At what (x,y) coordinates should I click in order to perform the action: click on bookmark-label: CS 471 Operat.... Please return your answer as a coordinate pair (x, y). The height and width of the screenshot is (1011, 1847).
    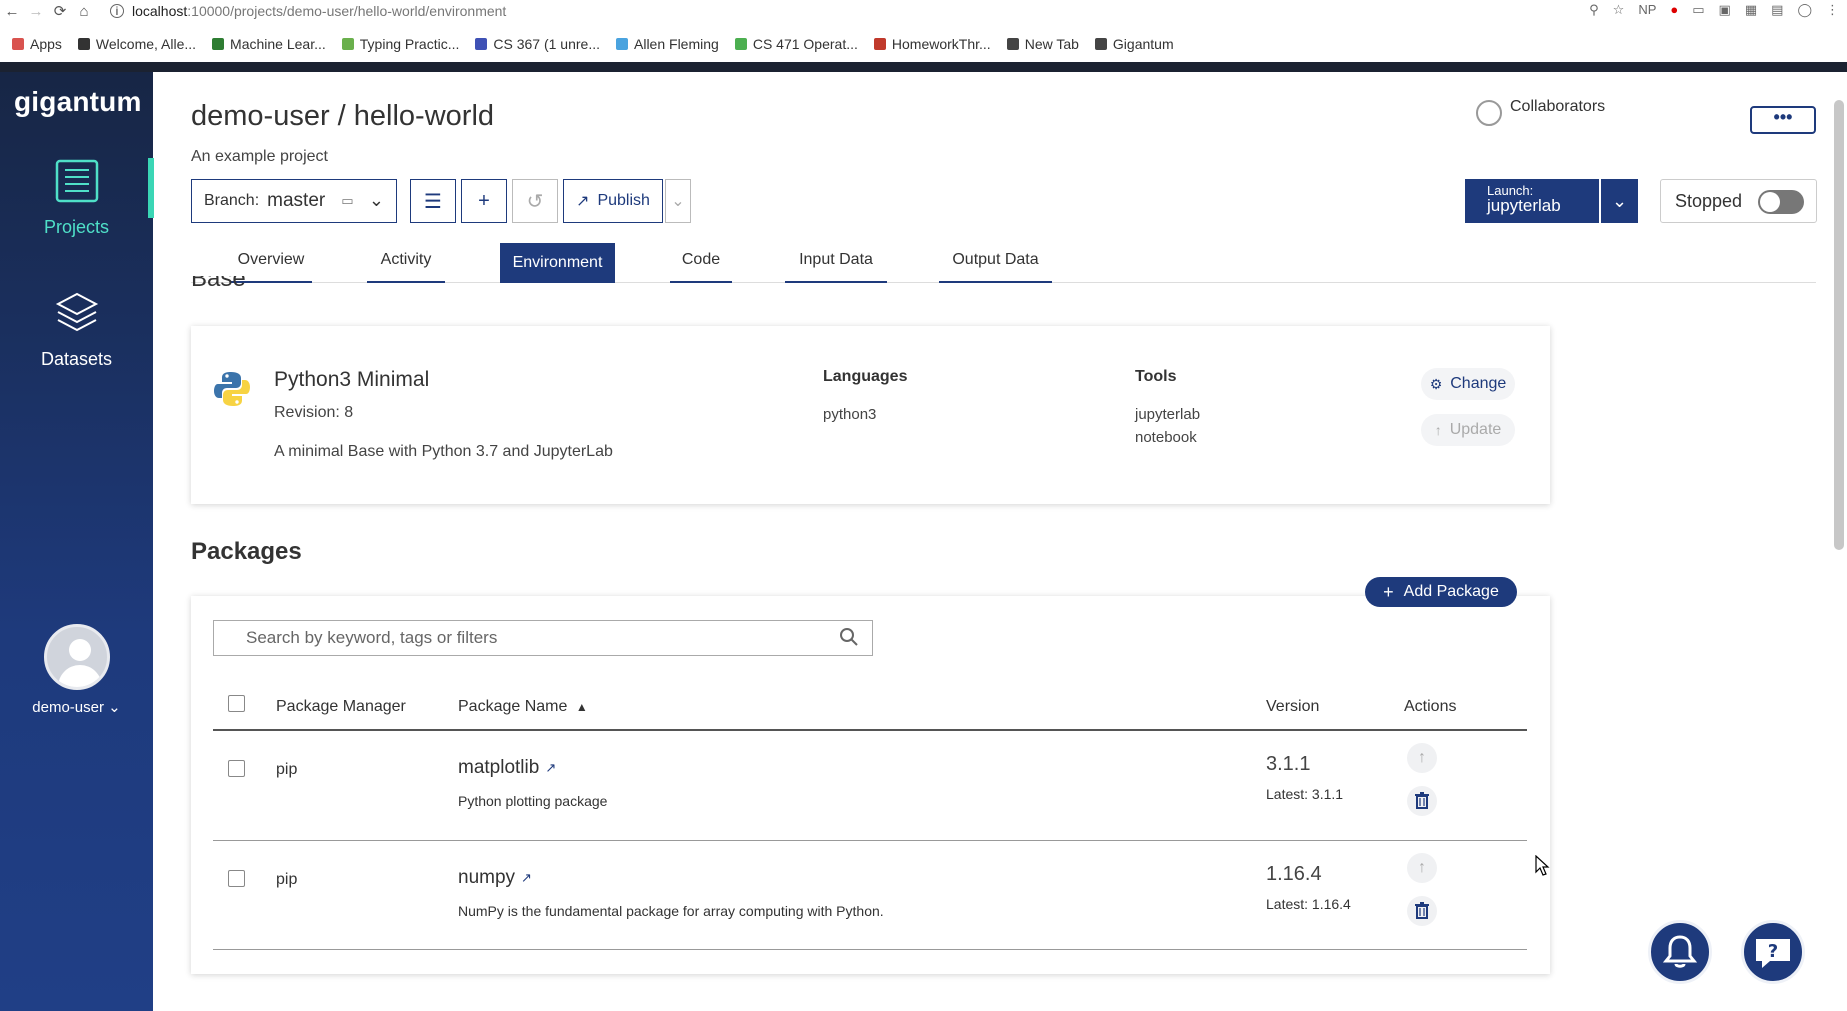
    Looking at the image, I should click on (805, 44).